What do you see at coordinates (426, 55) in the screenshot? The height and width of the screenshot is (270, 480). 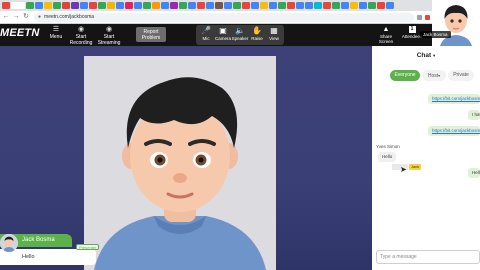 I see `chat-title: Chat ▾` at bounding box center [426, 55].